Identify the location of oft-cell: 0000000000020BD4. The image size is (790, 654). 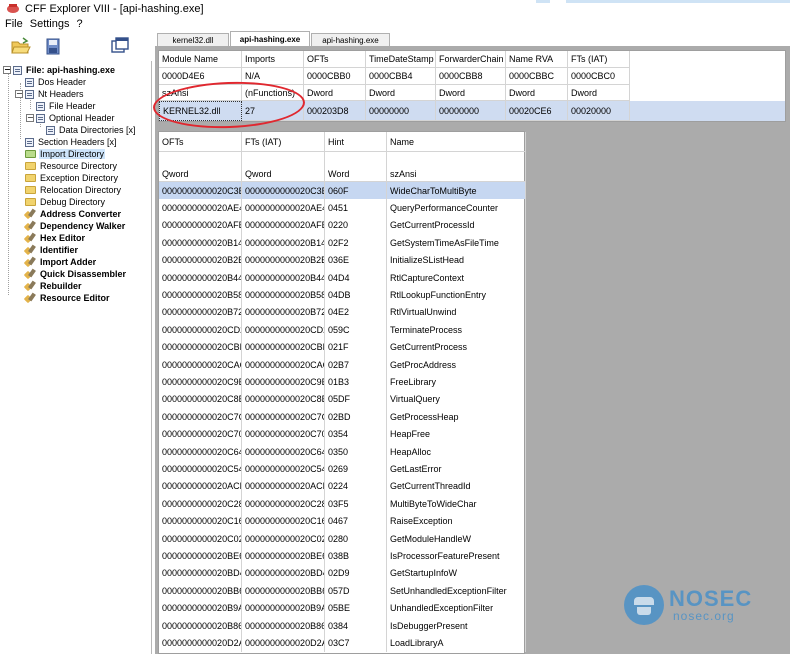
(200, 573).